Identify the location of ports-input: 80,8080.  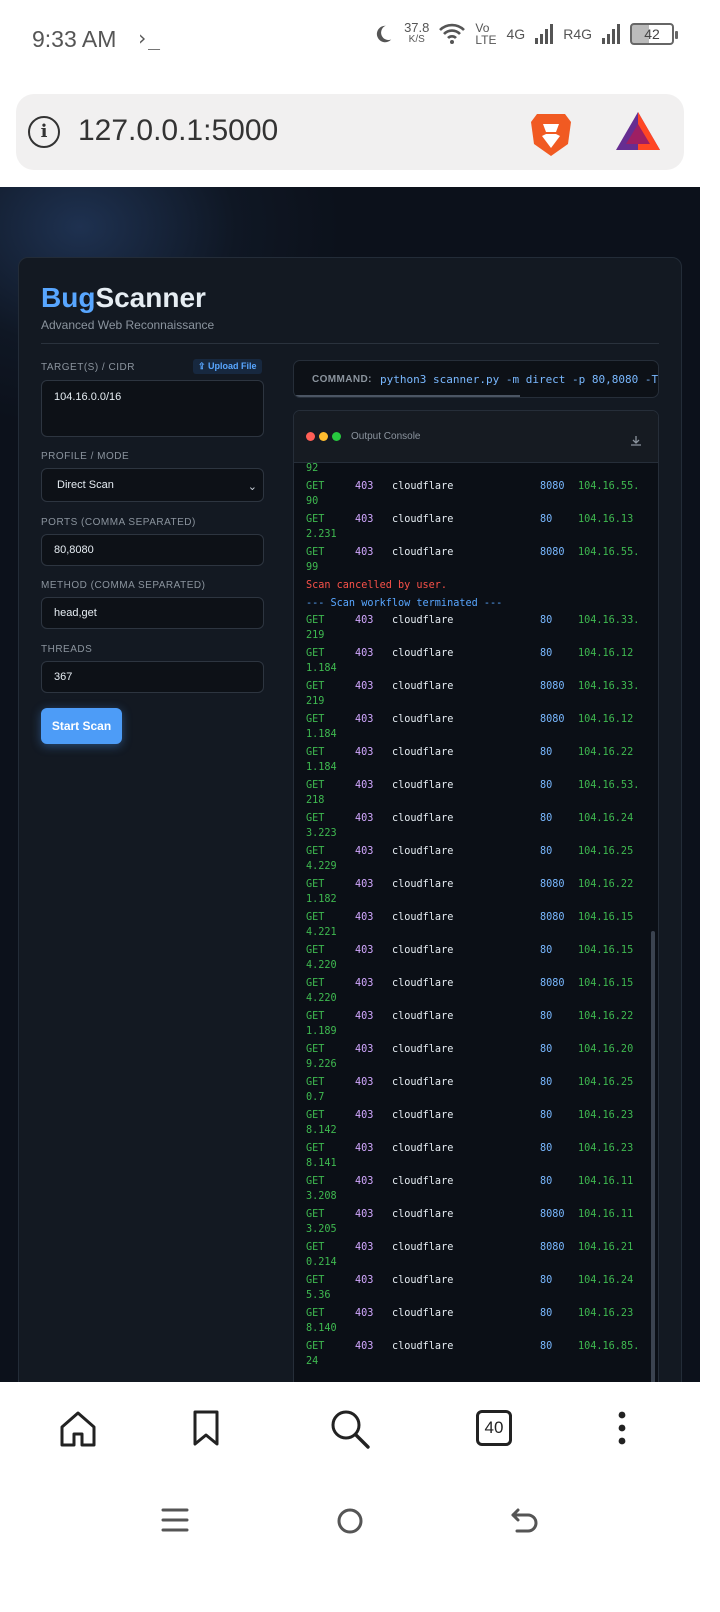
(152, 550).